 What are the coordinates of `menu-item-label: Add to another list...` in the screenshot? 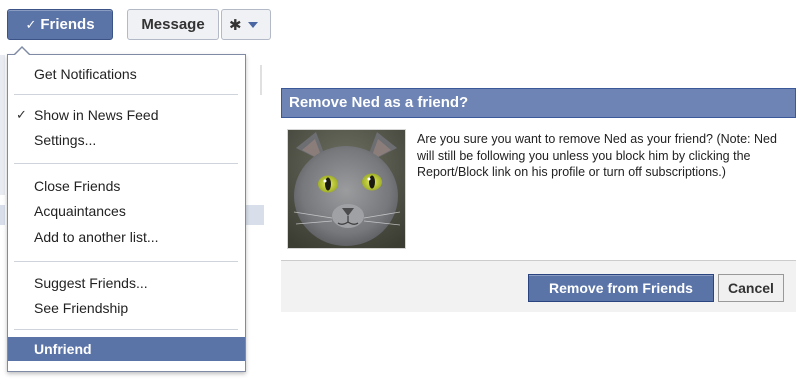 It's located at (96, 237).